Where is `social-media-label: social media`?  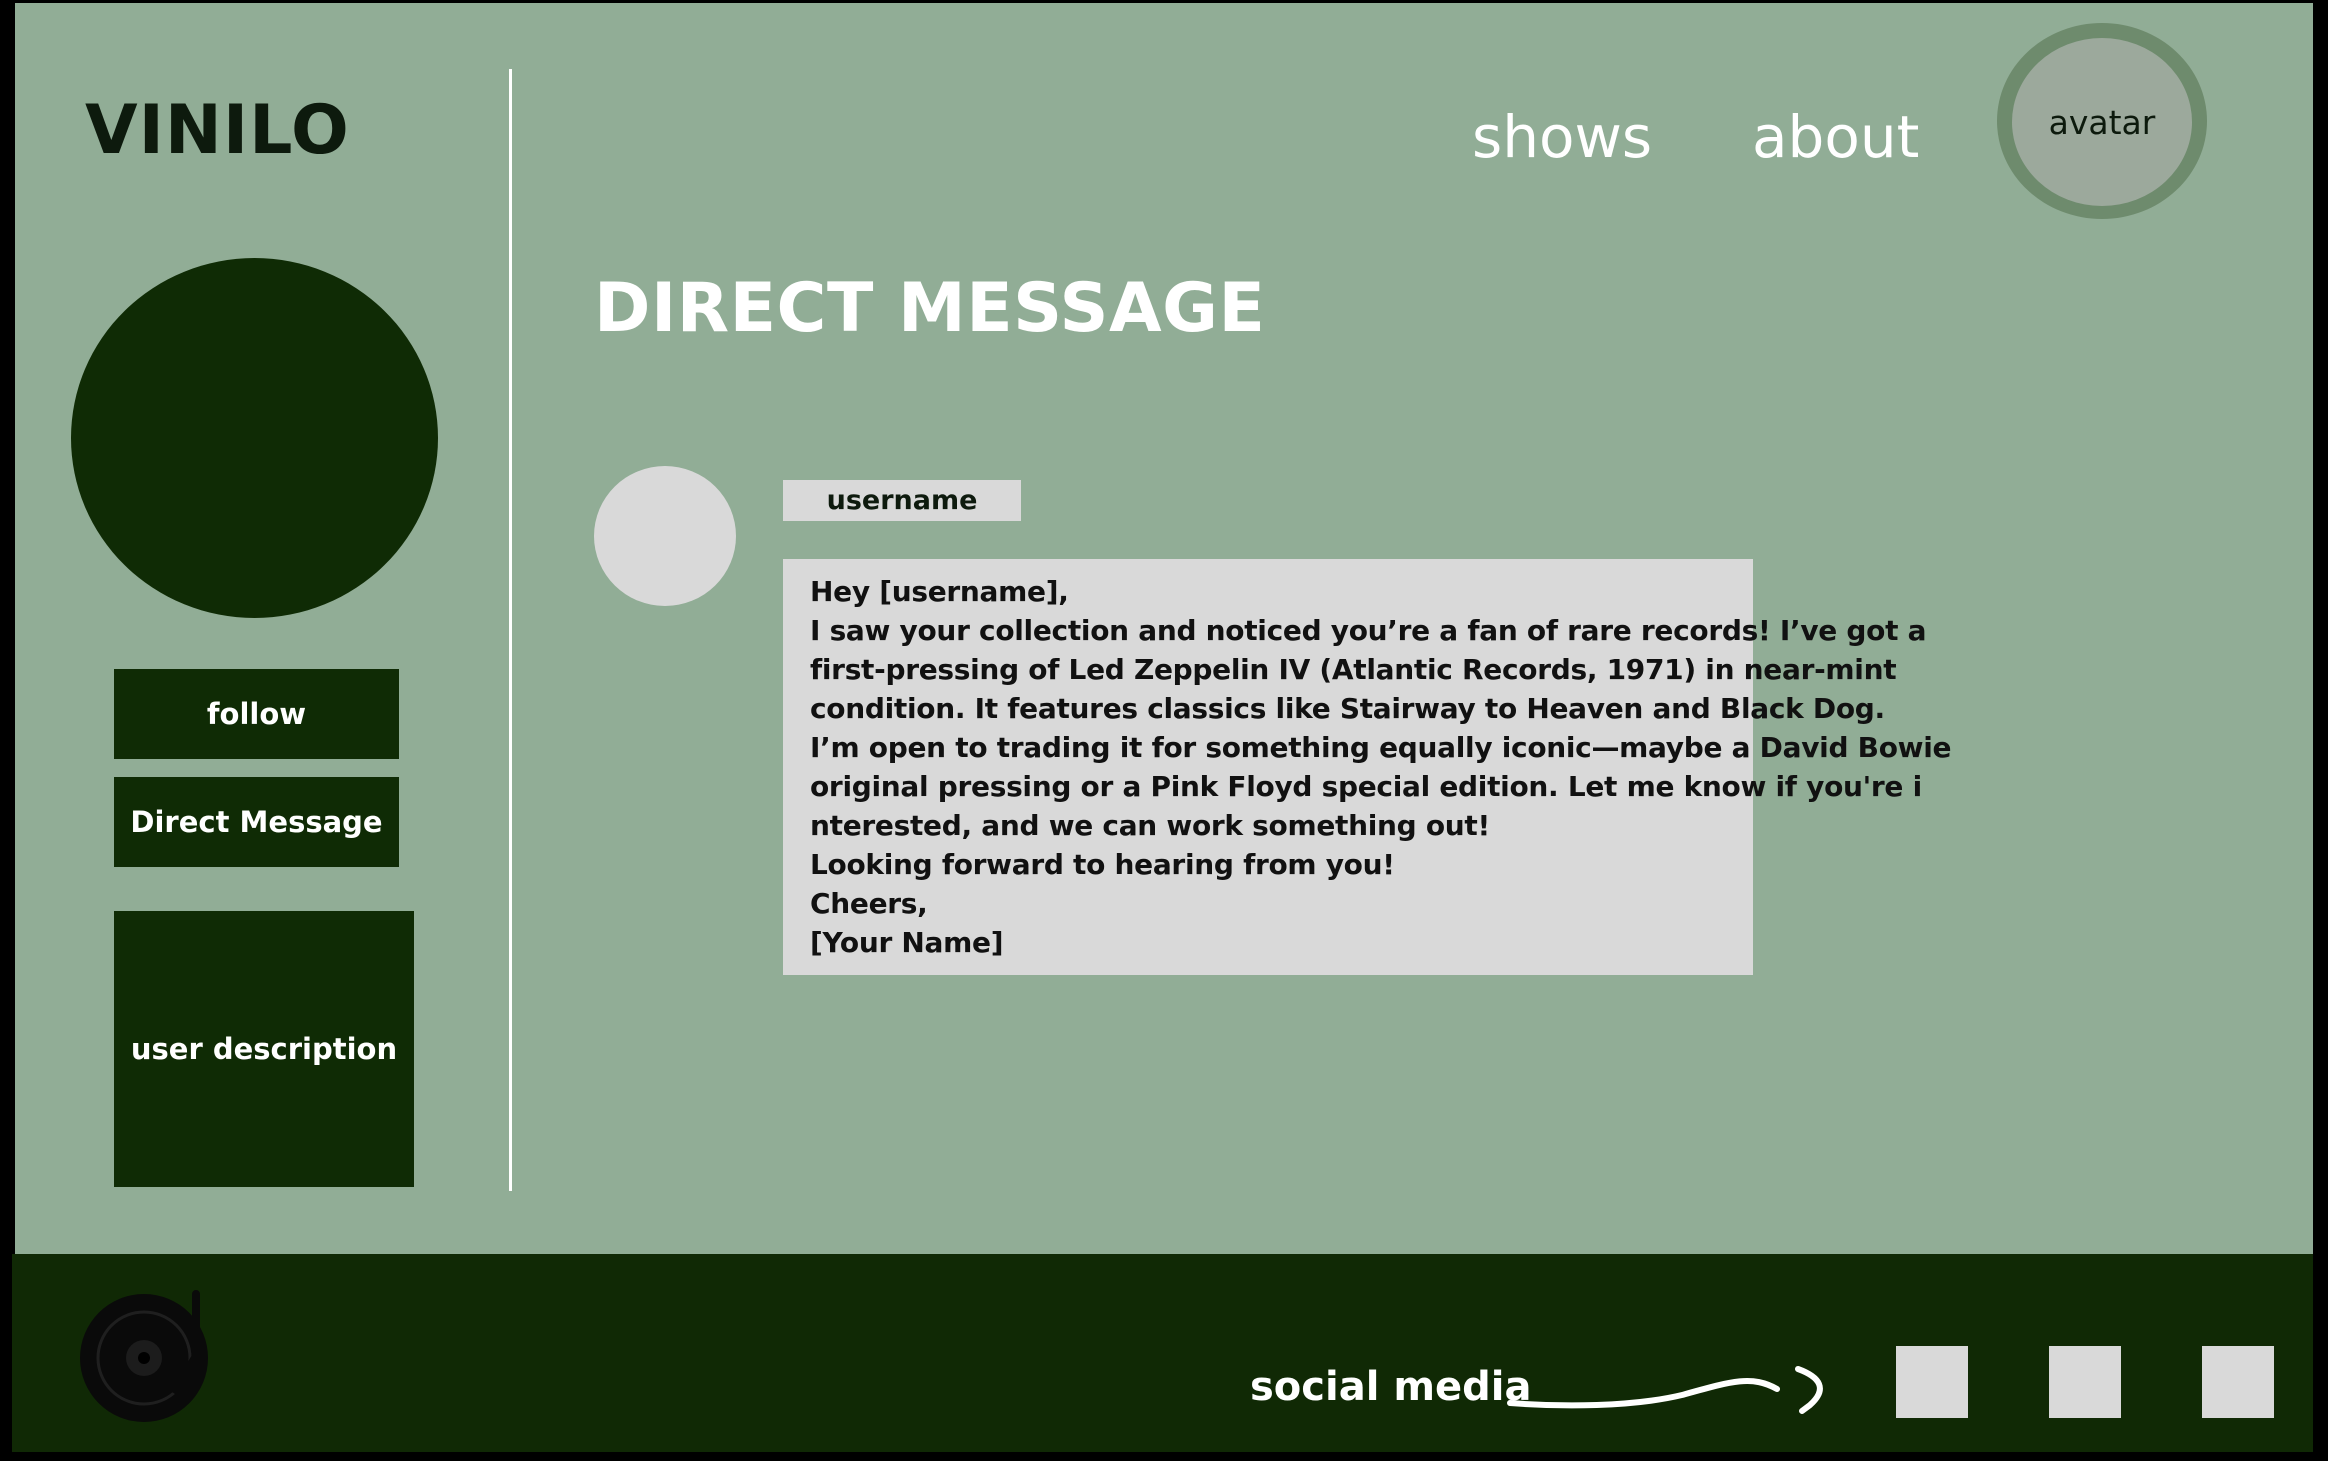
social-media-label: social media is located at coordinates (1391, 1387).